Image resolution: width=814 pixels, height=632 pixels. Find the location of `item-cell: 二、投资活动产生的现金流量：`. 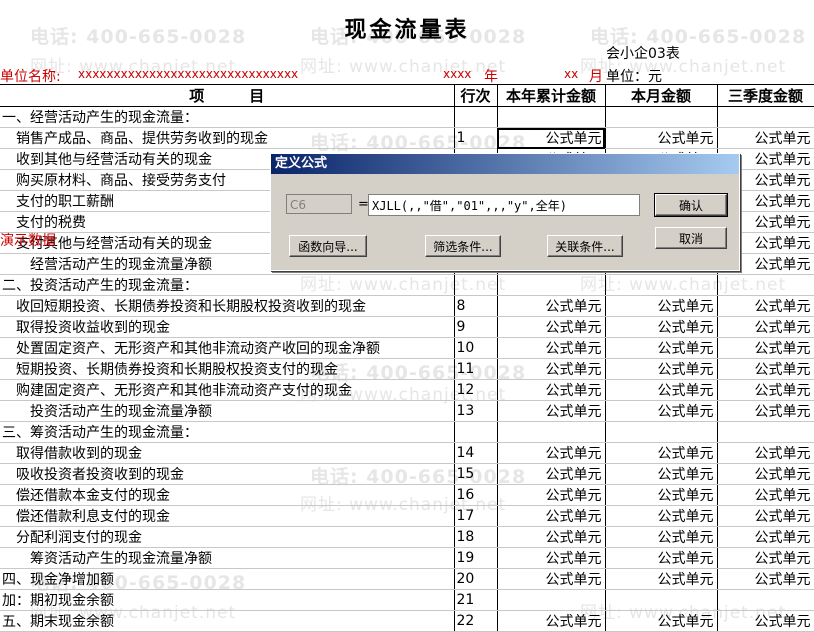

item-cell: 二、投资活动产生的现金流量： is located at coordinates (227, 285).